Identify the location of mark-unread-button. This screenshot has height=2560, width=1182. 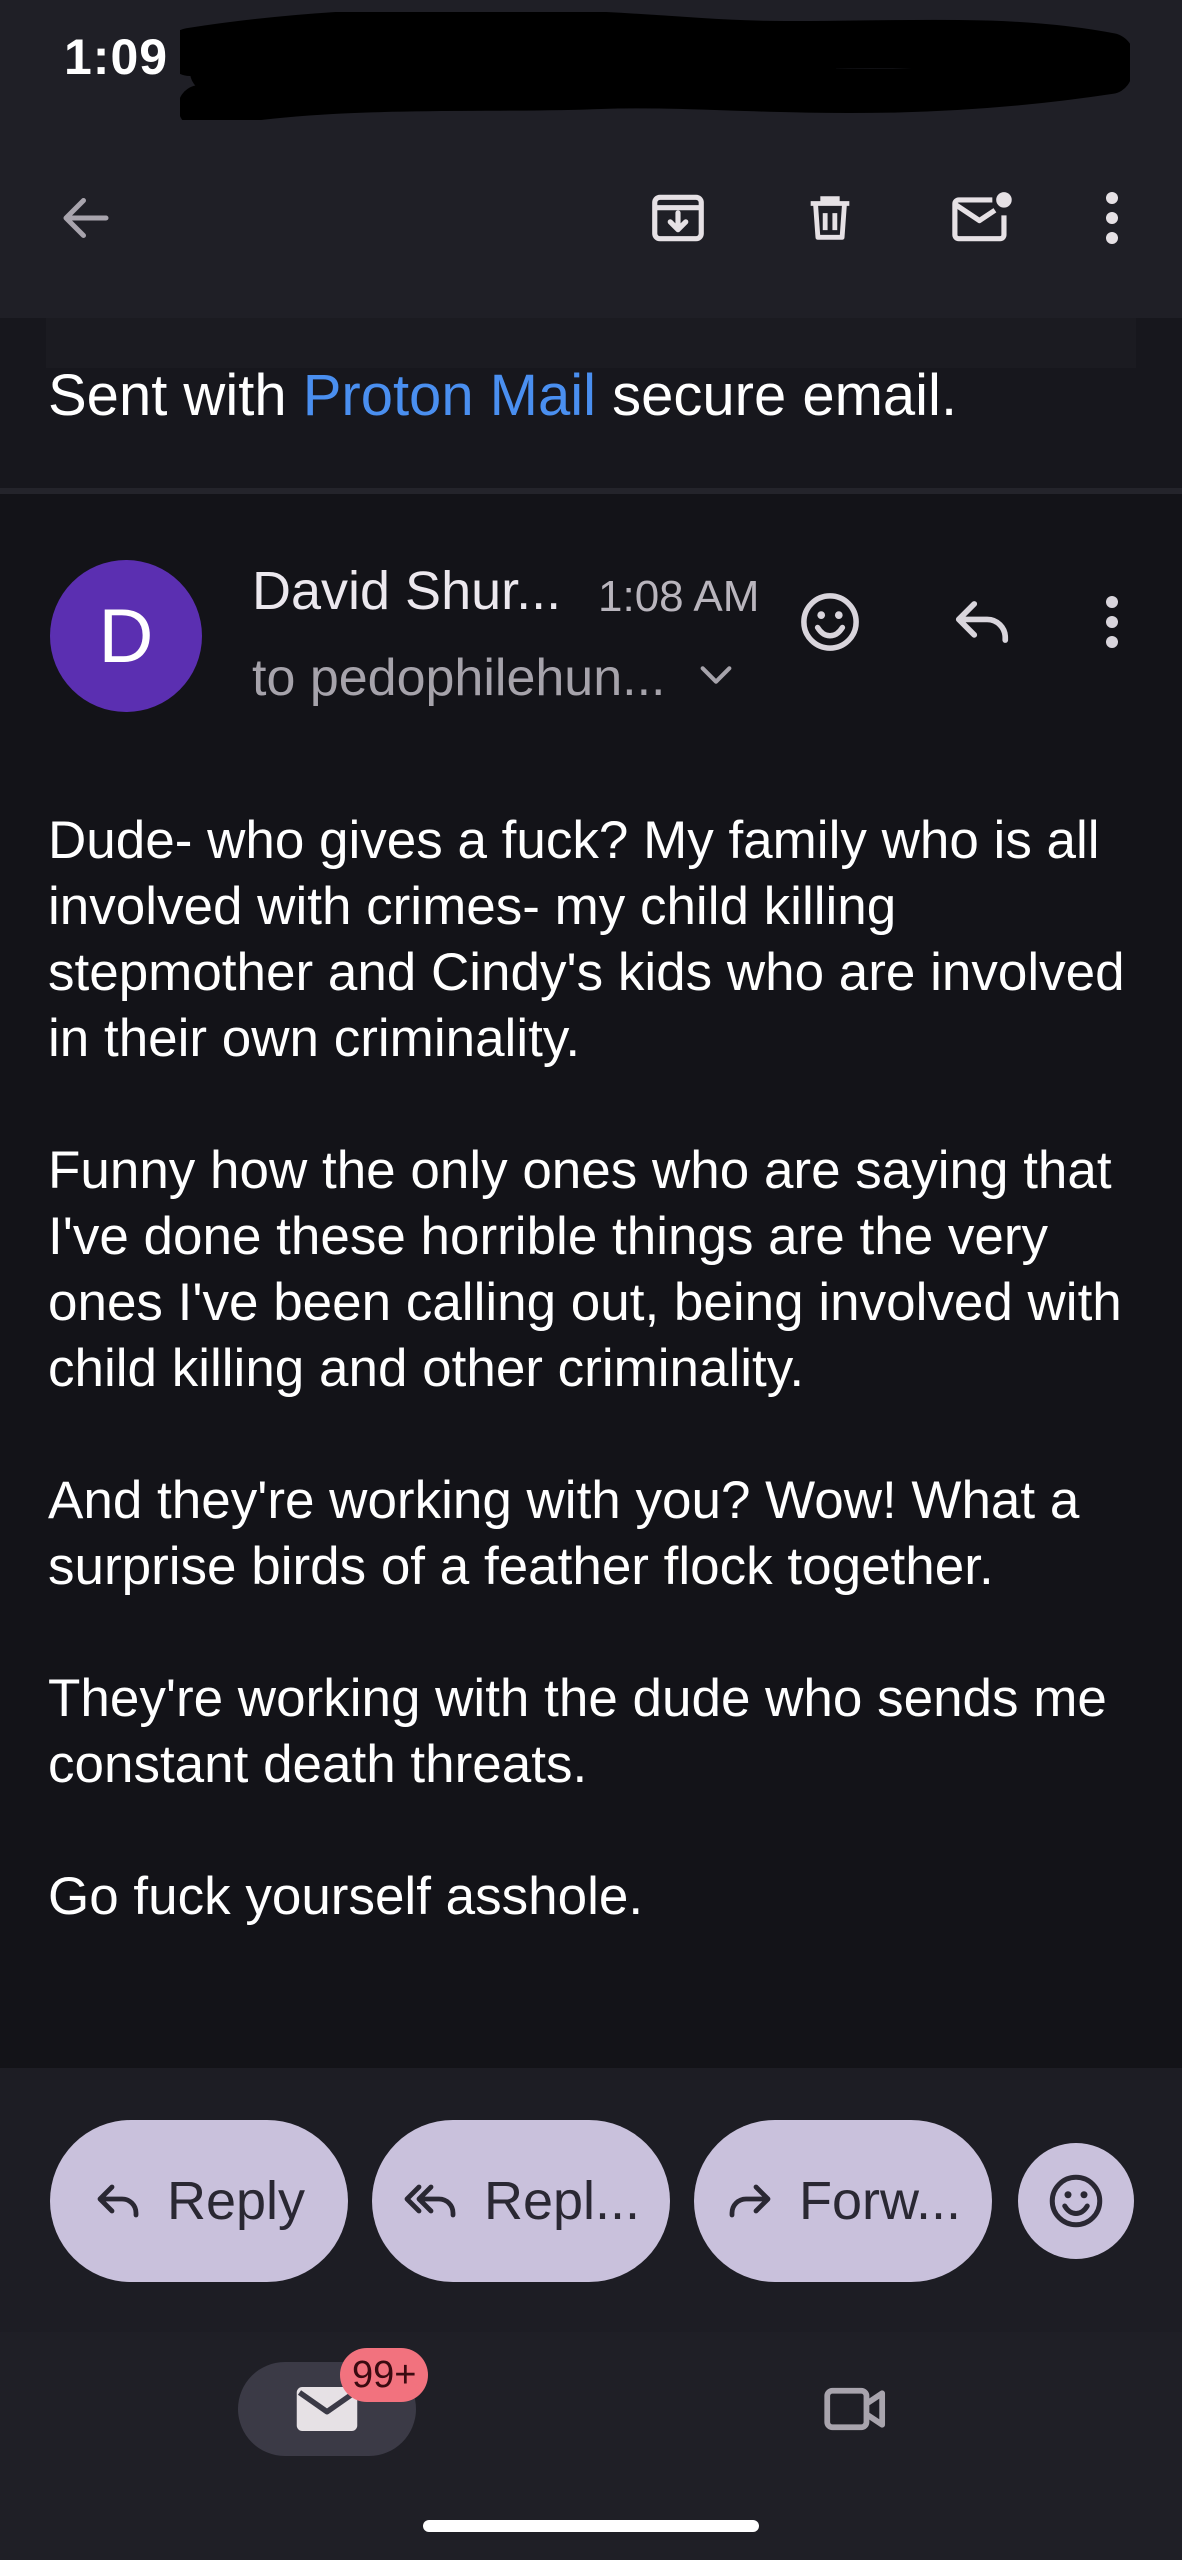
(982, 218).